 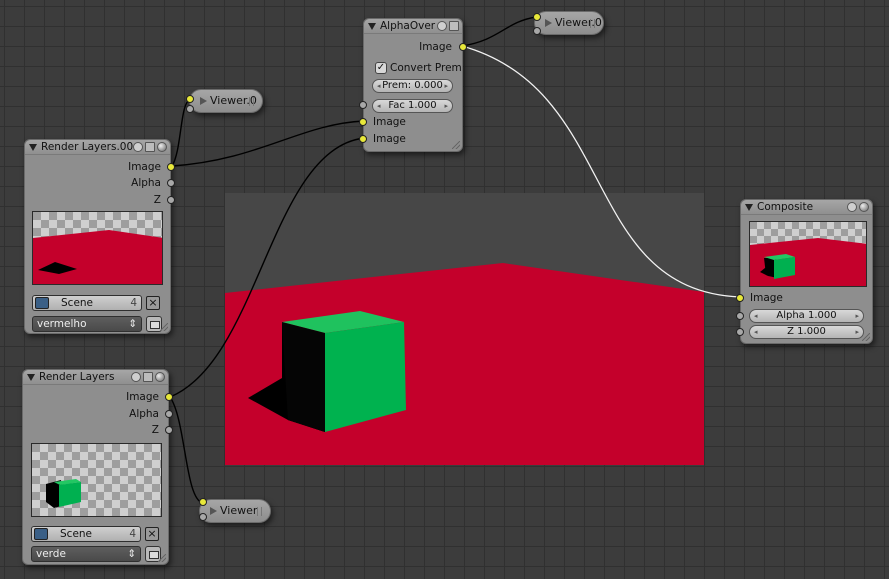 I want to click on render-layers-00-header: Render Layers.00, so click(x=97, y=147).